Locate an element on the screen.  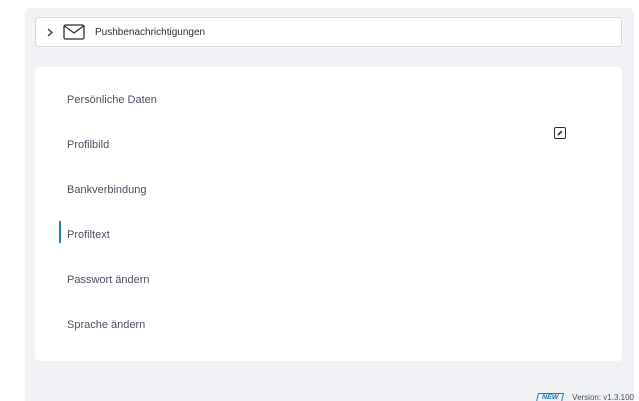
chevron-right-icon is located at coordinates (50, 32).